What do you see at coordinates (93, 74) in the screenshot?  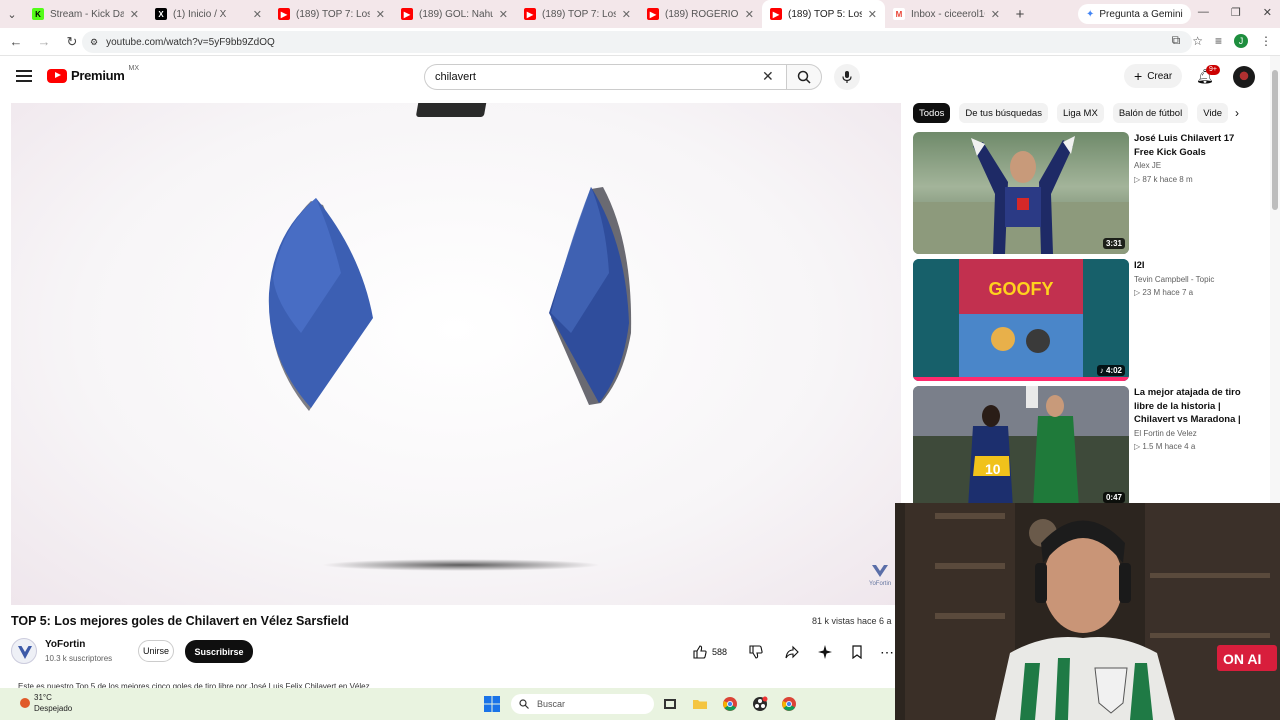 I see `youtube-logo: Premium MX` at bounding box center [93, 74].